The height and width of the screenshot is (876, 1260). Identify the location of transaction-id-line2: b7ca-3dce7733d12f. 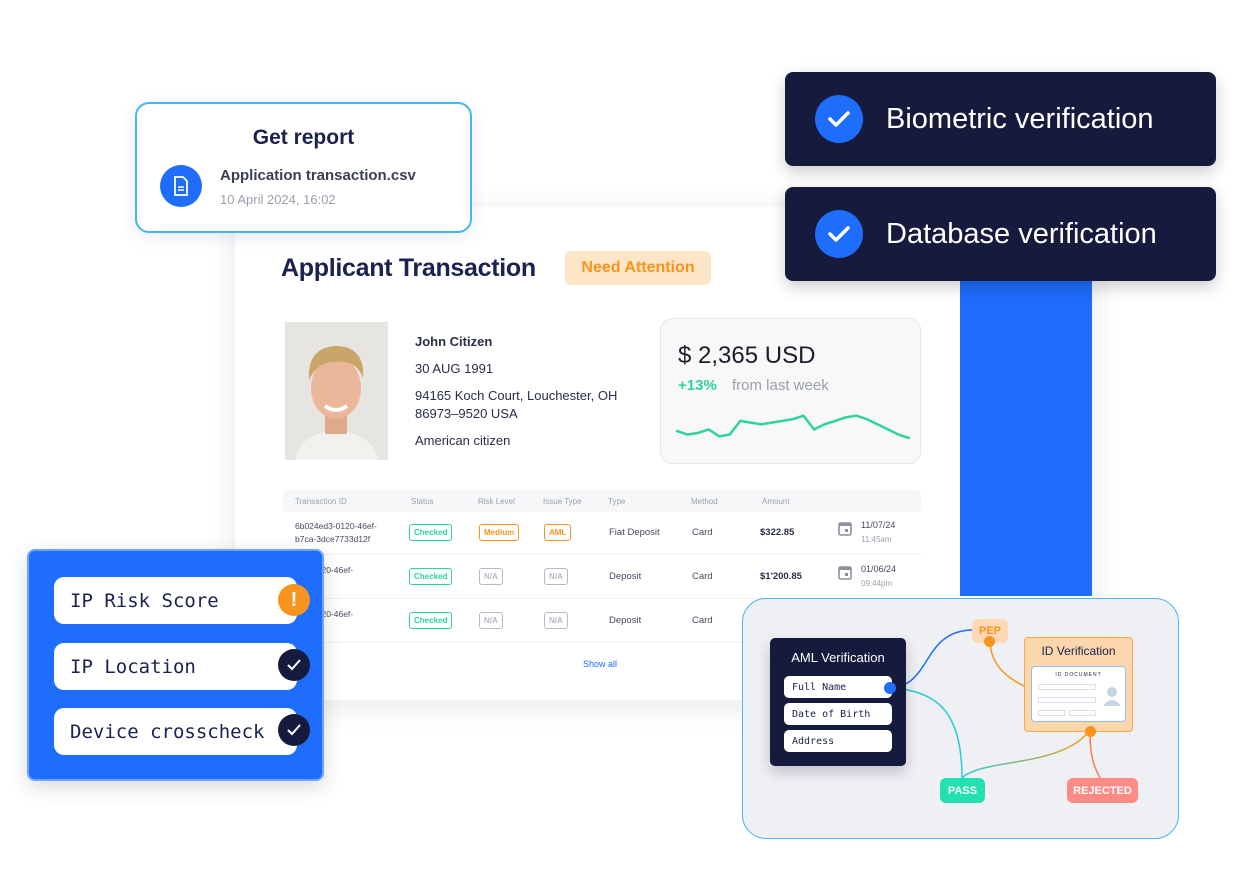
(333, 539).